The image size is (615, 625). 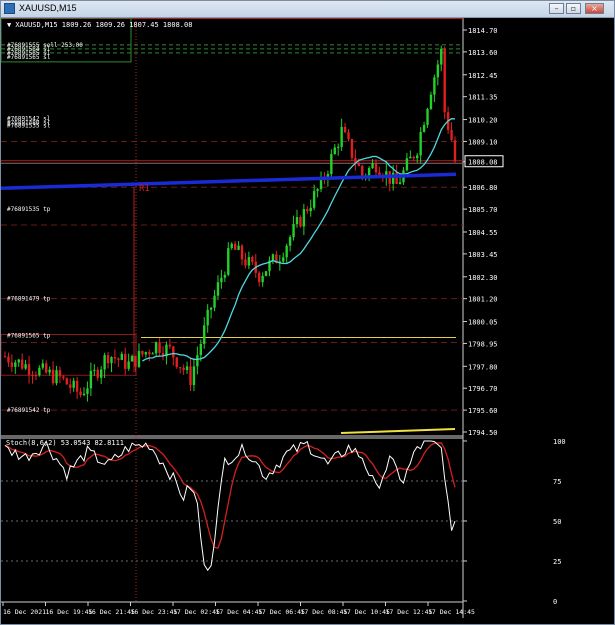 What do you see at coordinates (29, 299) in the screenshot?
I see `order-label: #76891479 tp` at bounding box center [29, 299].